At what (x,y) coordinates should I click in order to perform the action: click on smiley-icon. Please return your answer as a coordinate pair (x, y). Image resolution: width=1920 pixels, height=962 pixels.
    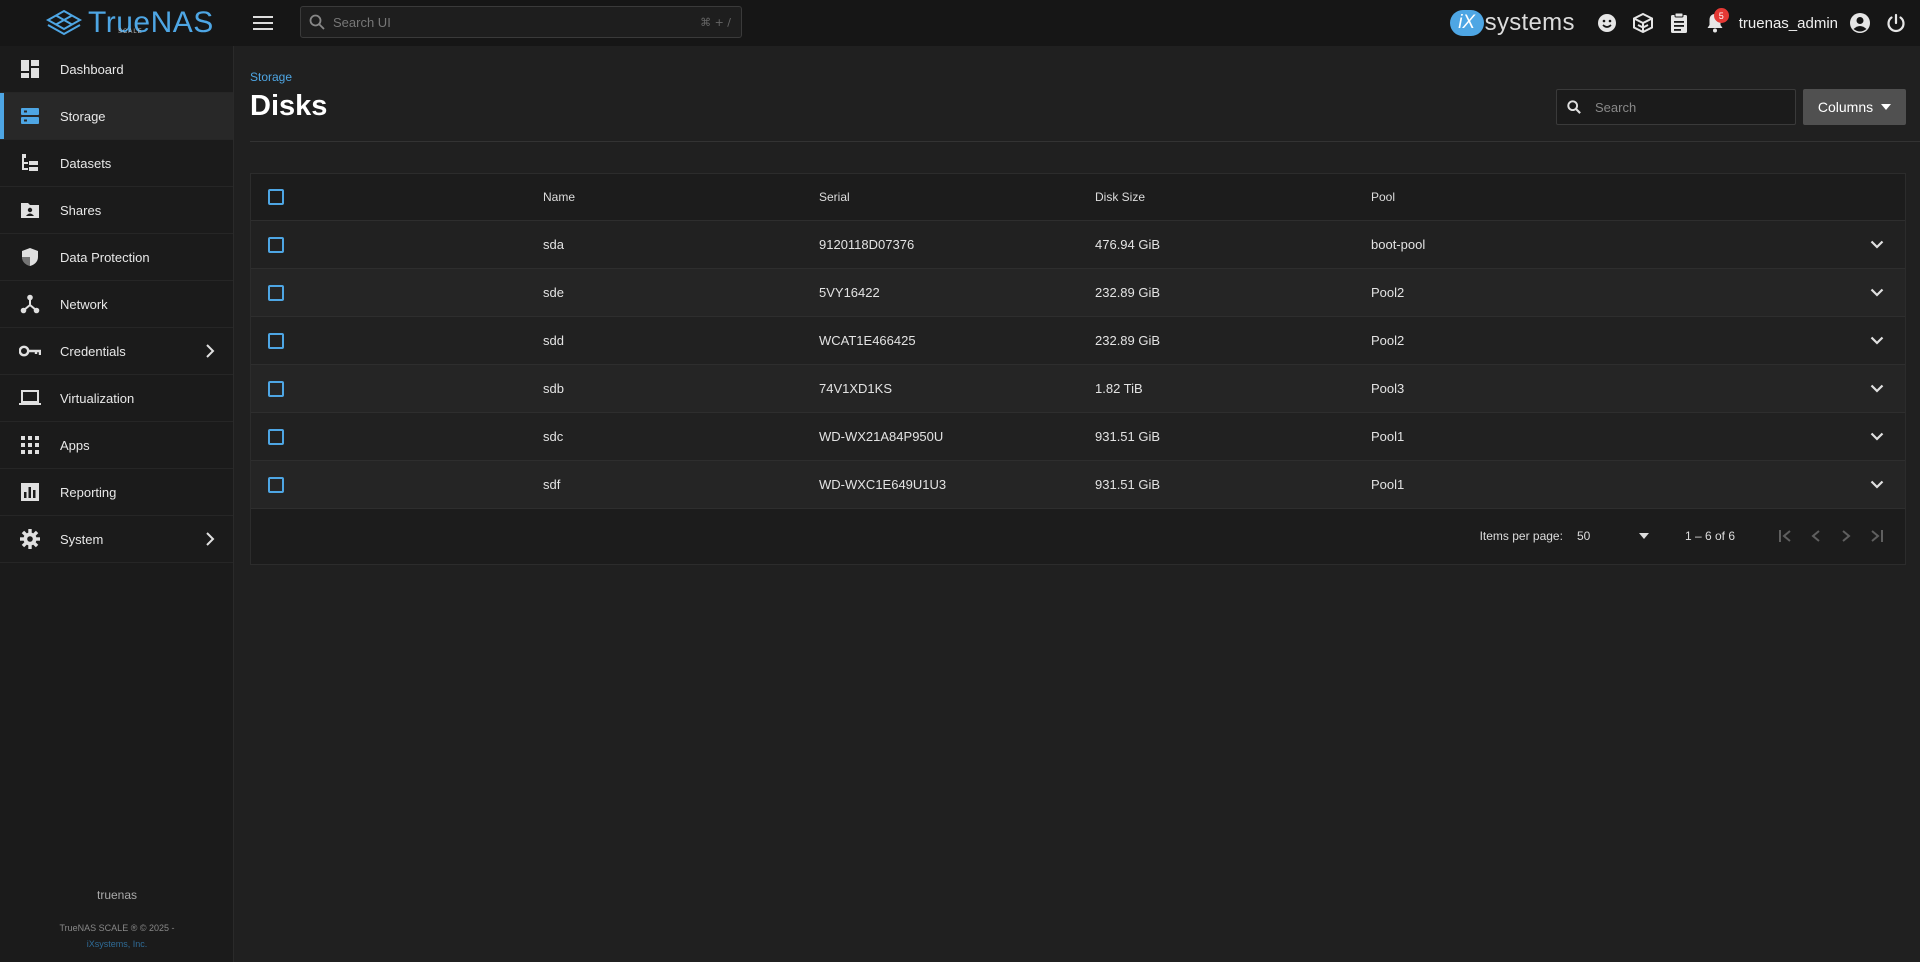
    Looking at the image, I should click on (1606, 23).